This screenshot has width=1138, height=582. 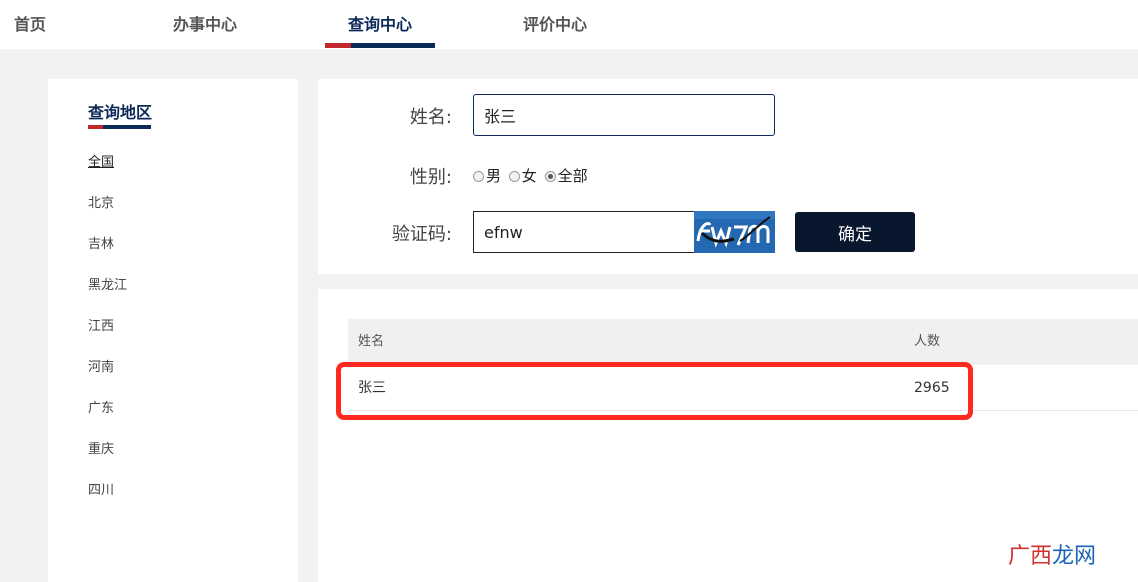 What do you see at coordinates (380, 24) in the screenshot?
I see `nav-item-query-center: 查询中心` at bounding box center [380, 24].